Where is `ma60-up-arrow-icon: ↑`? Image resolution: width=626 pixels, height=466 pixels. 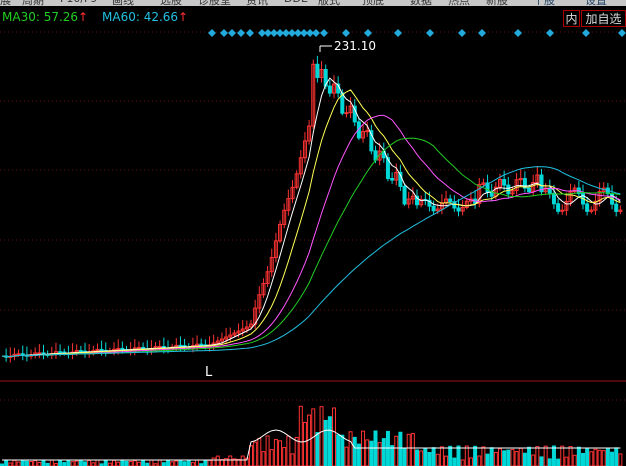 ma60-up-arrow-icon: ↑ is located at coordinates (183, 17).